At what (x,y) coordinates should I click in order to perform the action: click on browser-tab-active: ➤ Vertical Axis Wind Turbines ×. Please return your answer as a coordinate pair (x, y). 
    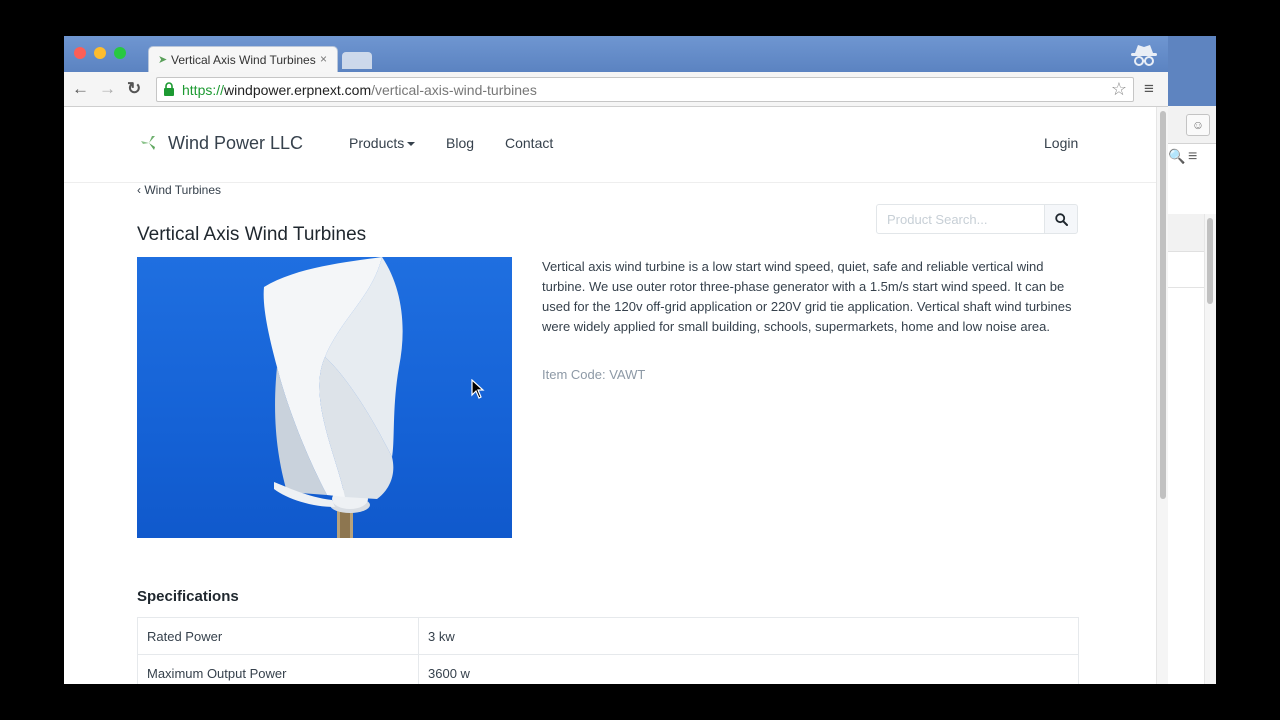
    Looking at the image, I should click on (243, 59).